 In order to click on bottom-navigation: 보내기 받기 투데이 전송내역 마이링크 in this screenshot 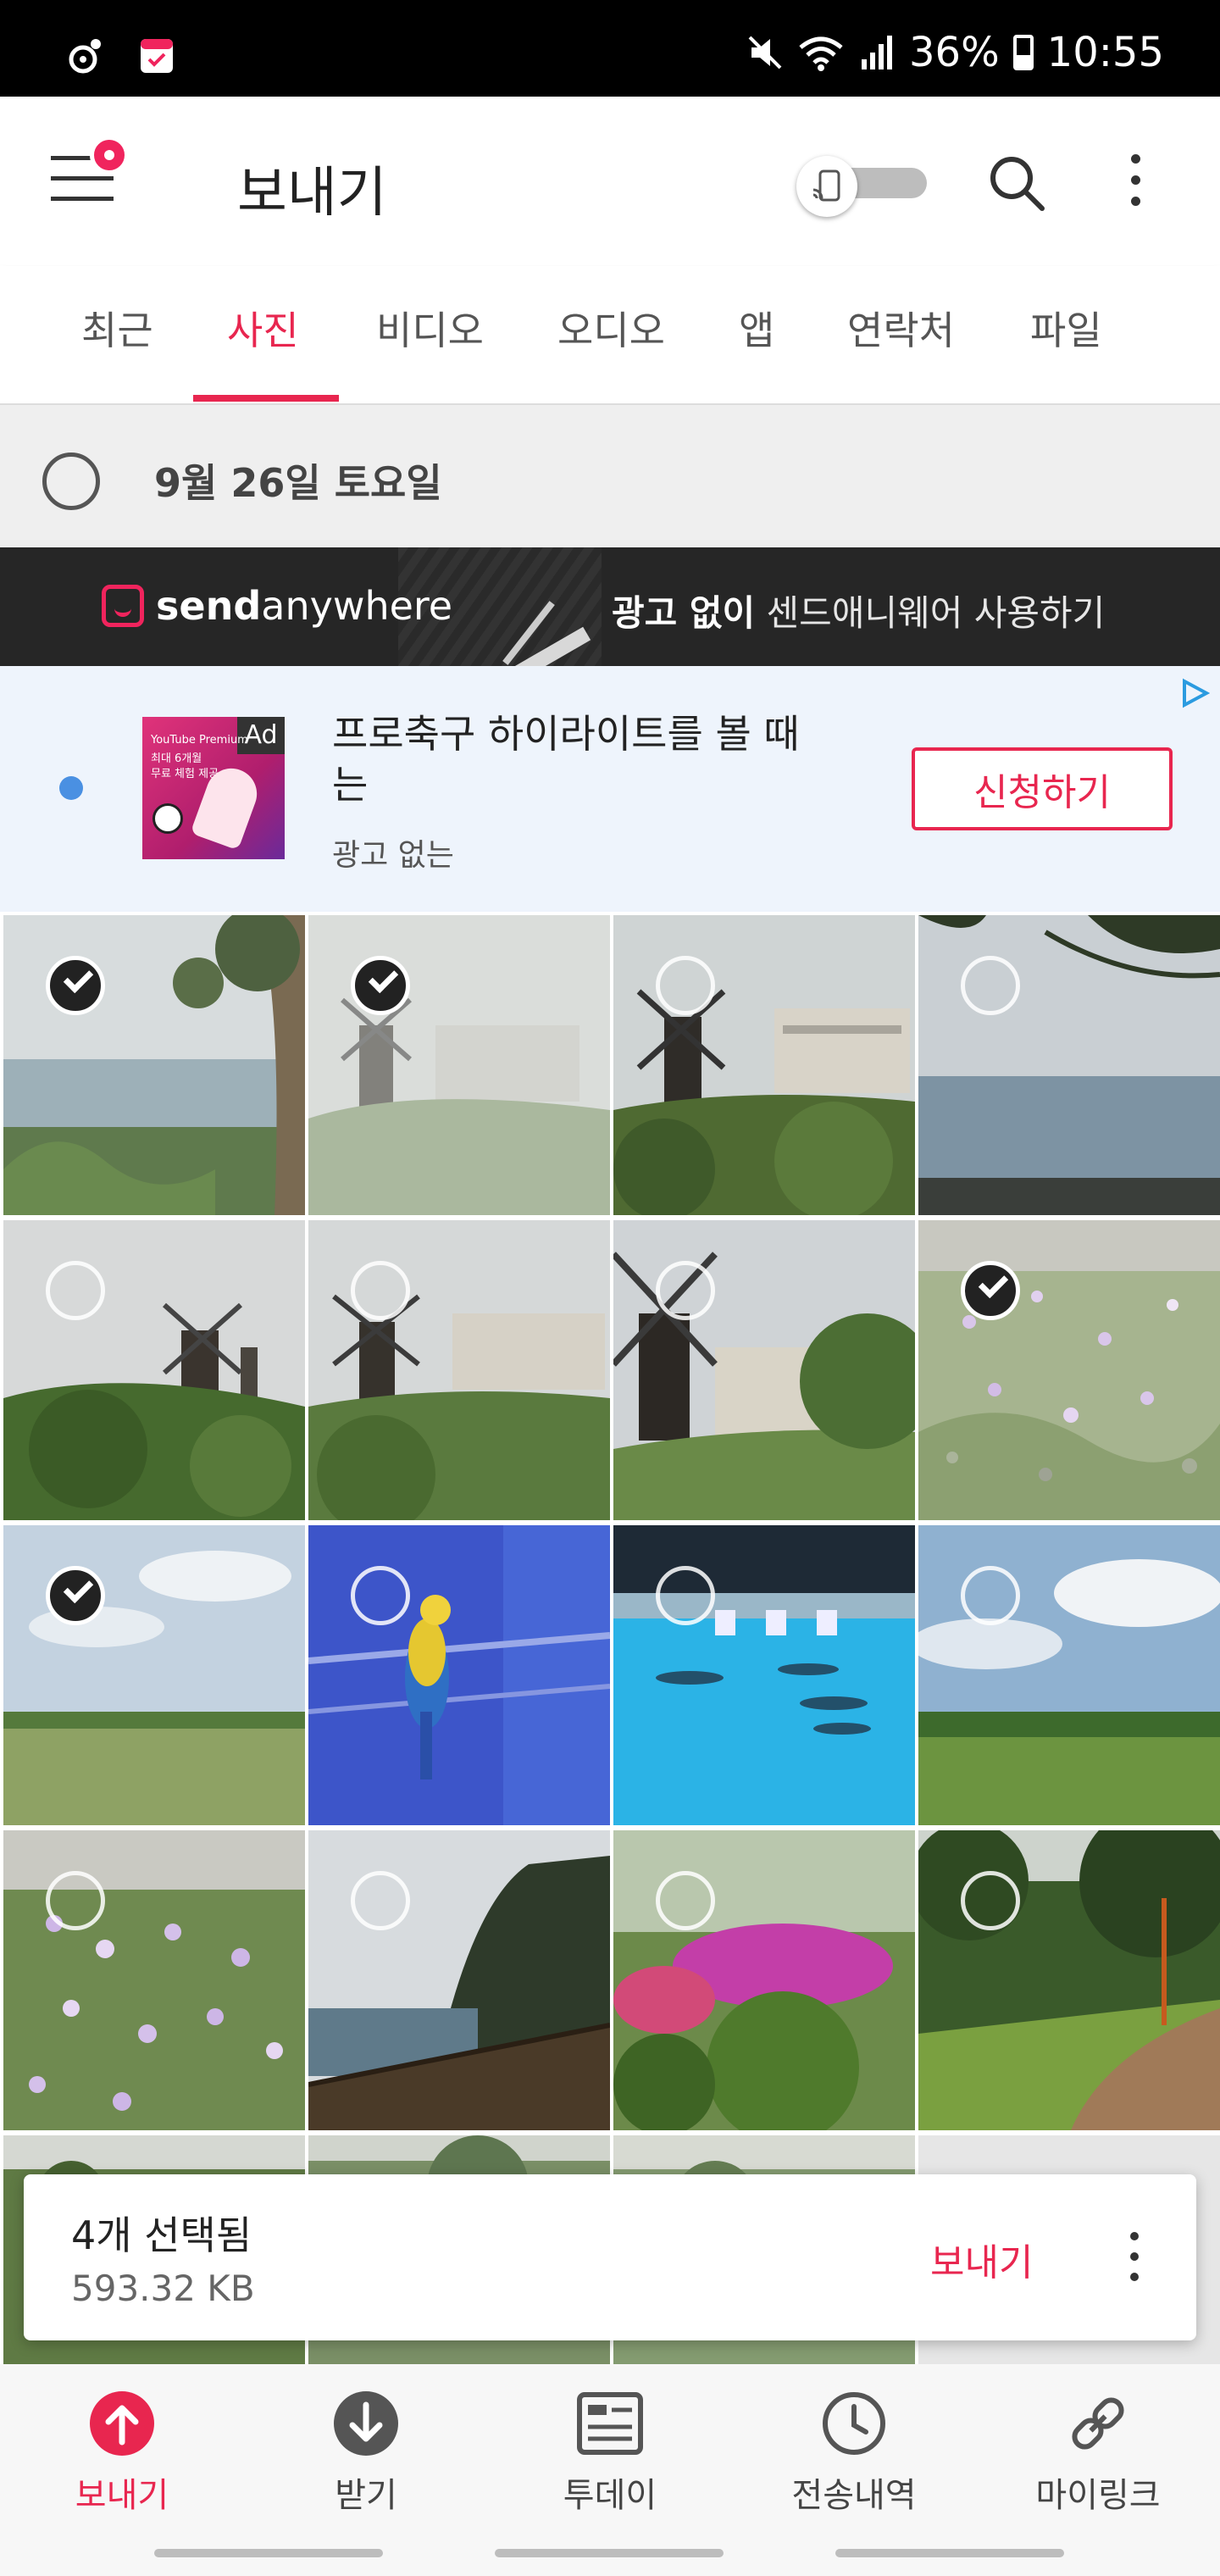, I will do `click(610, 2449)`.